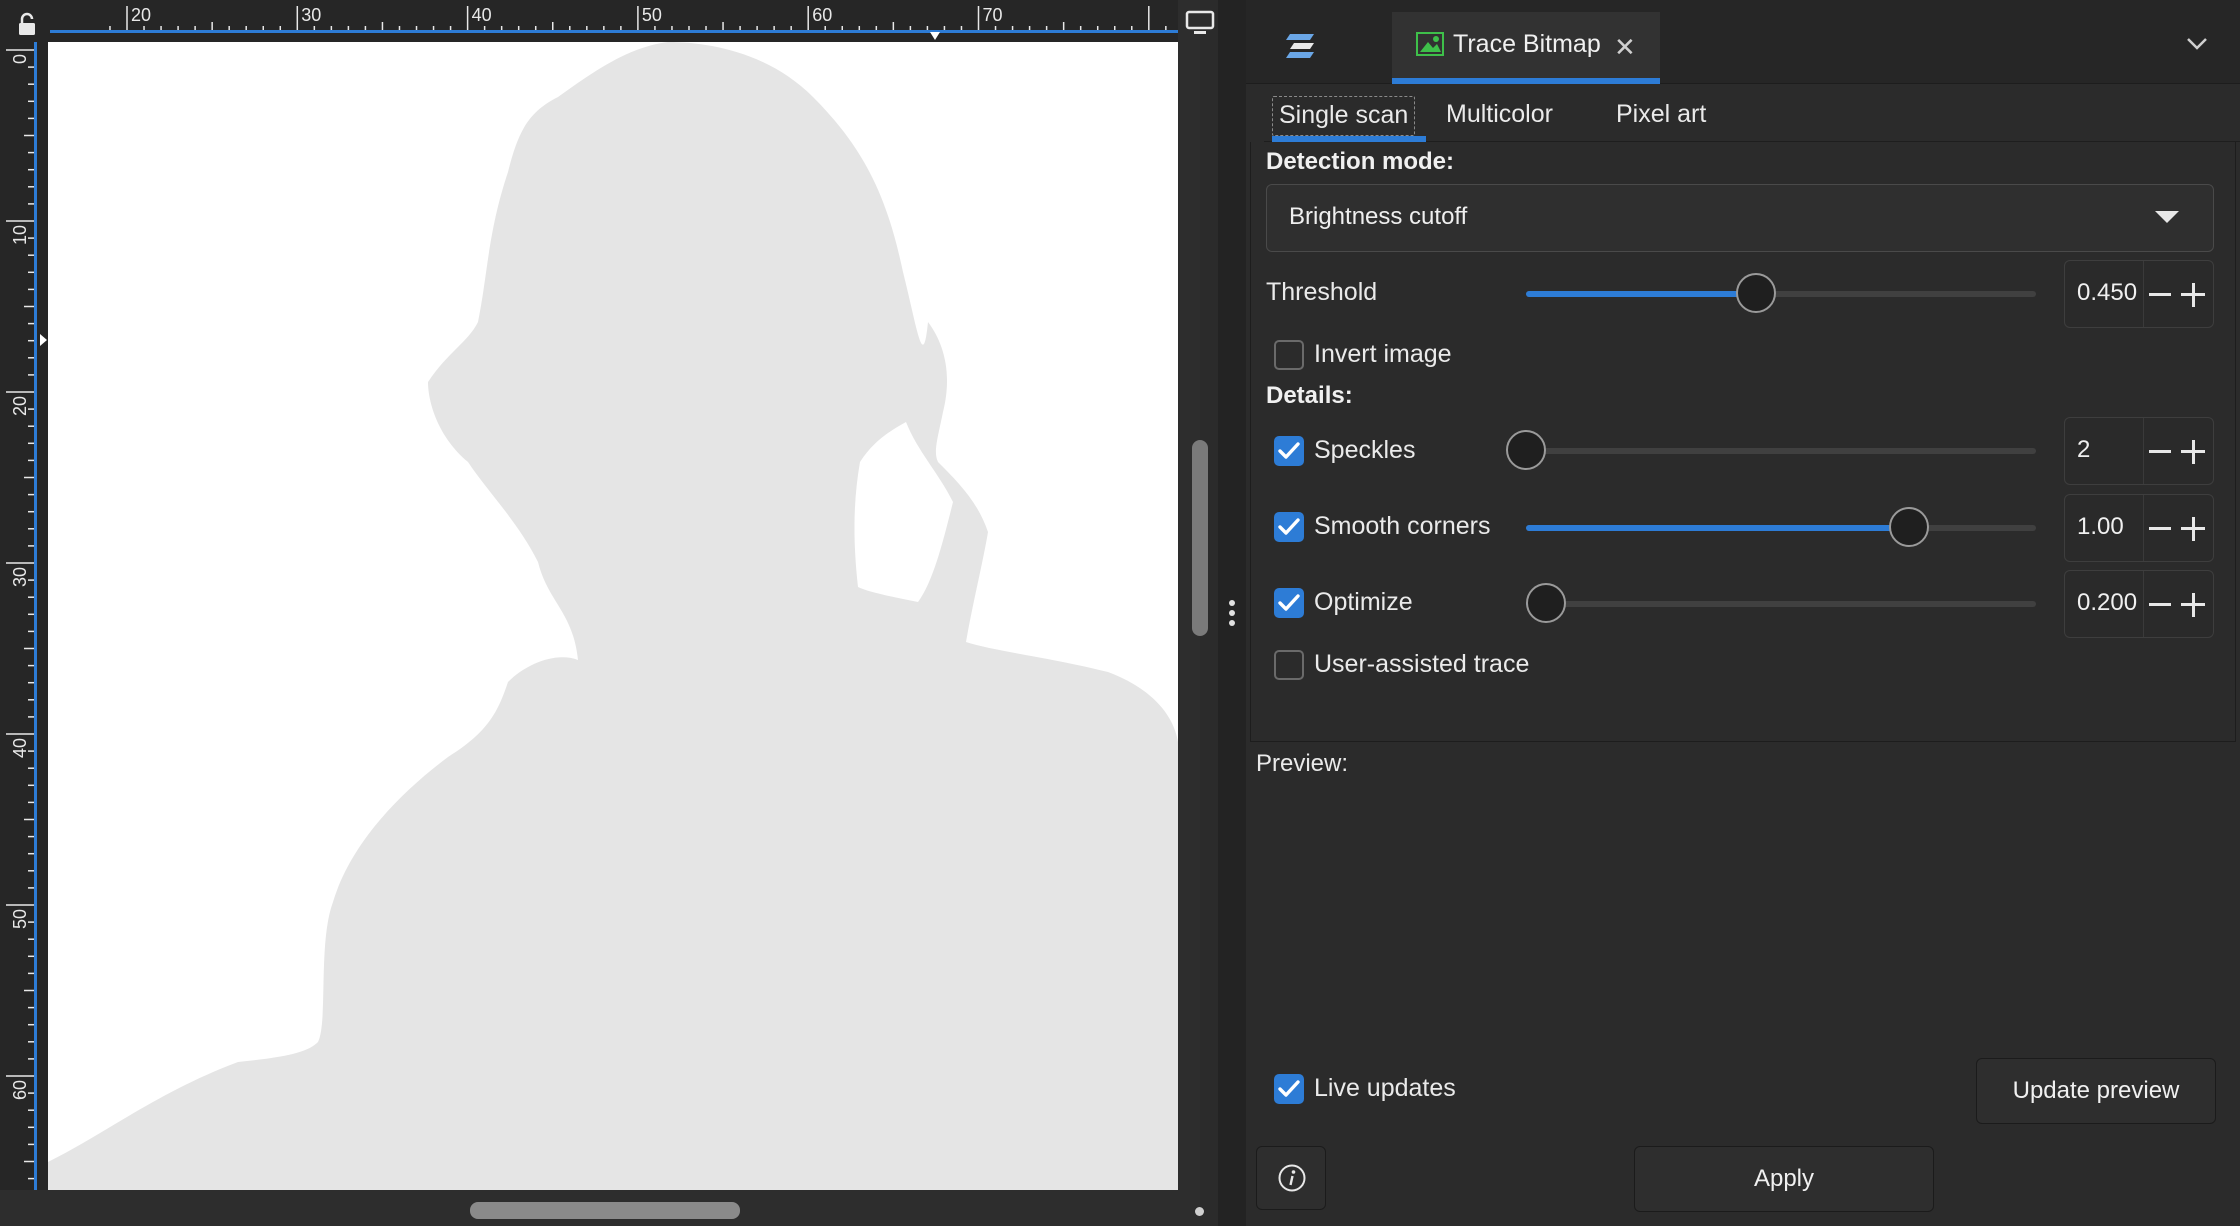  What do you see at coordinates (1740, 218) in the screenshot?
I see `detection-mode-select: Brightness cutoff` at bounding box center [1740, 218].